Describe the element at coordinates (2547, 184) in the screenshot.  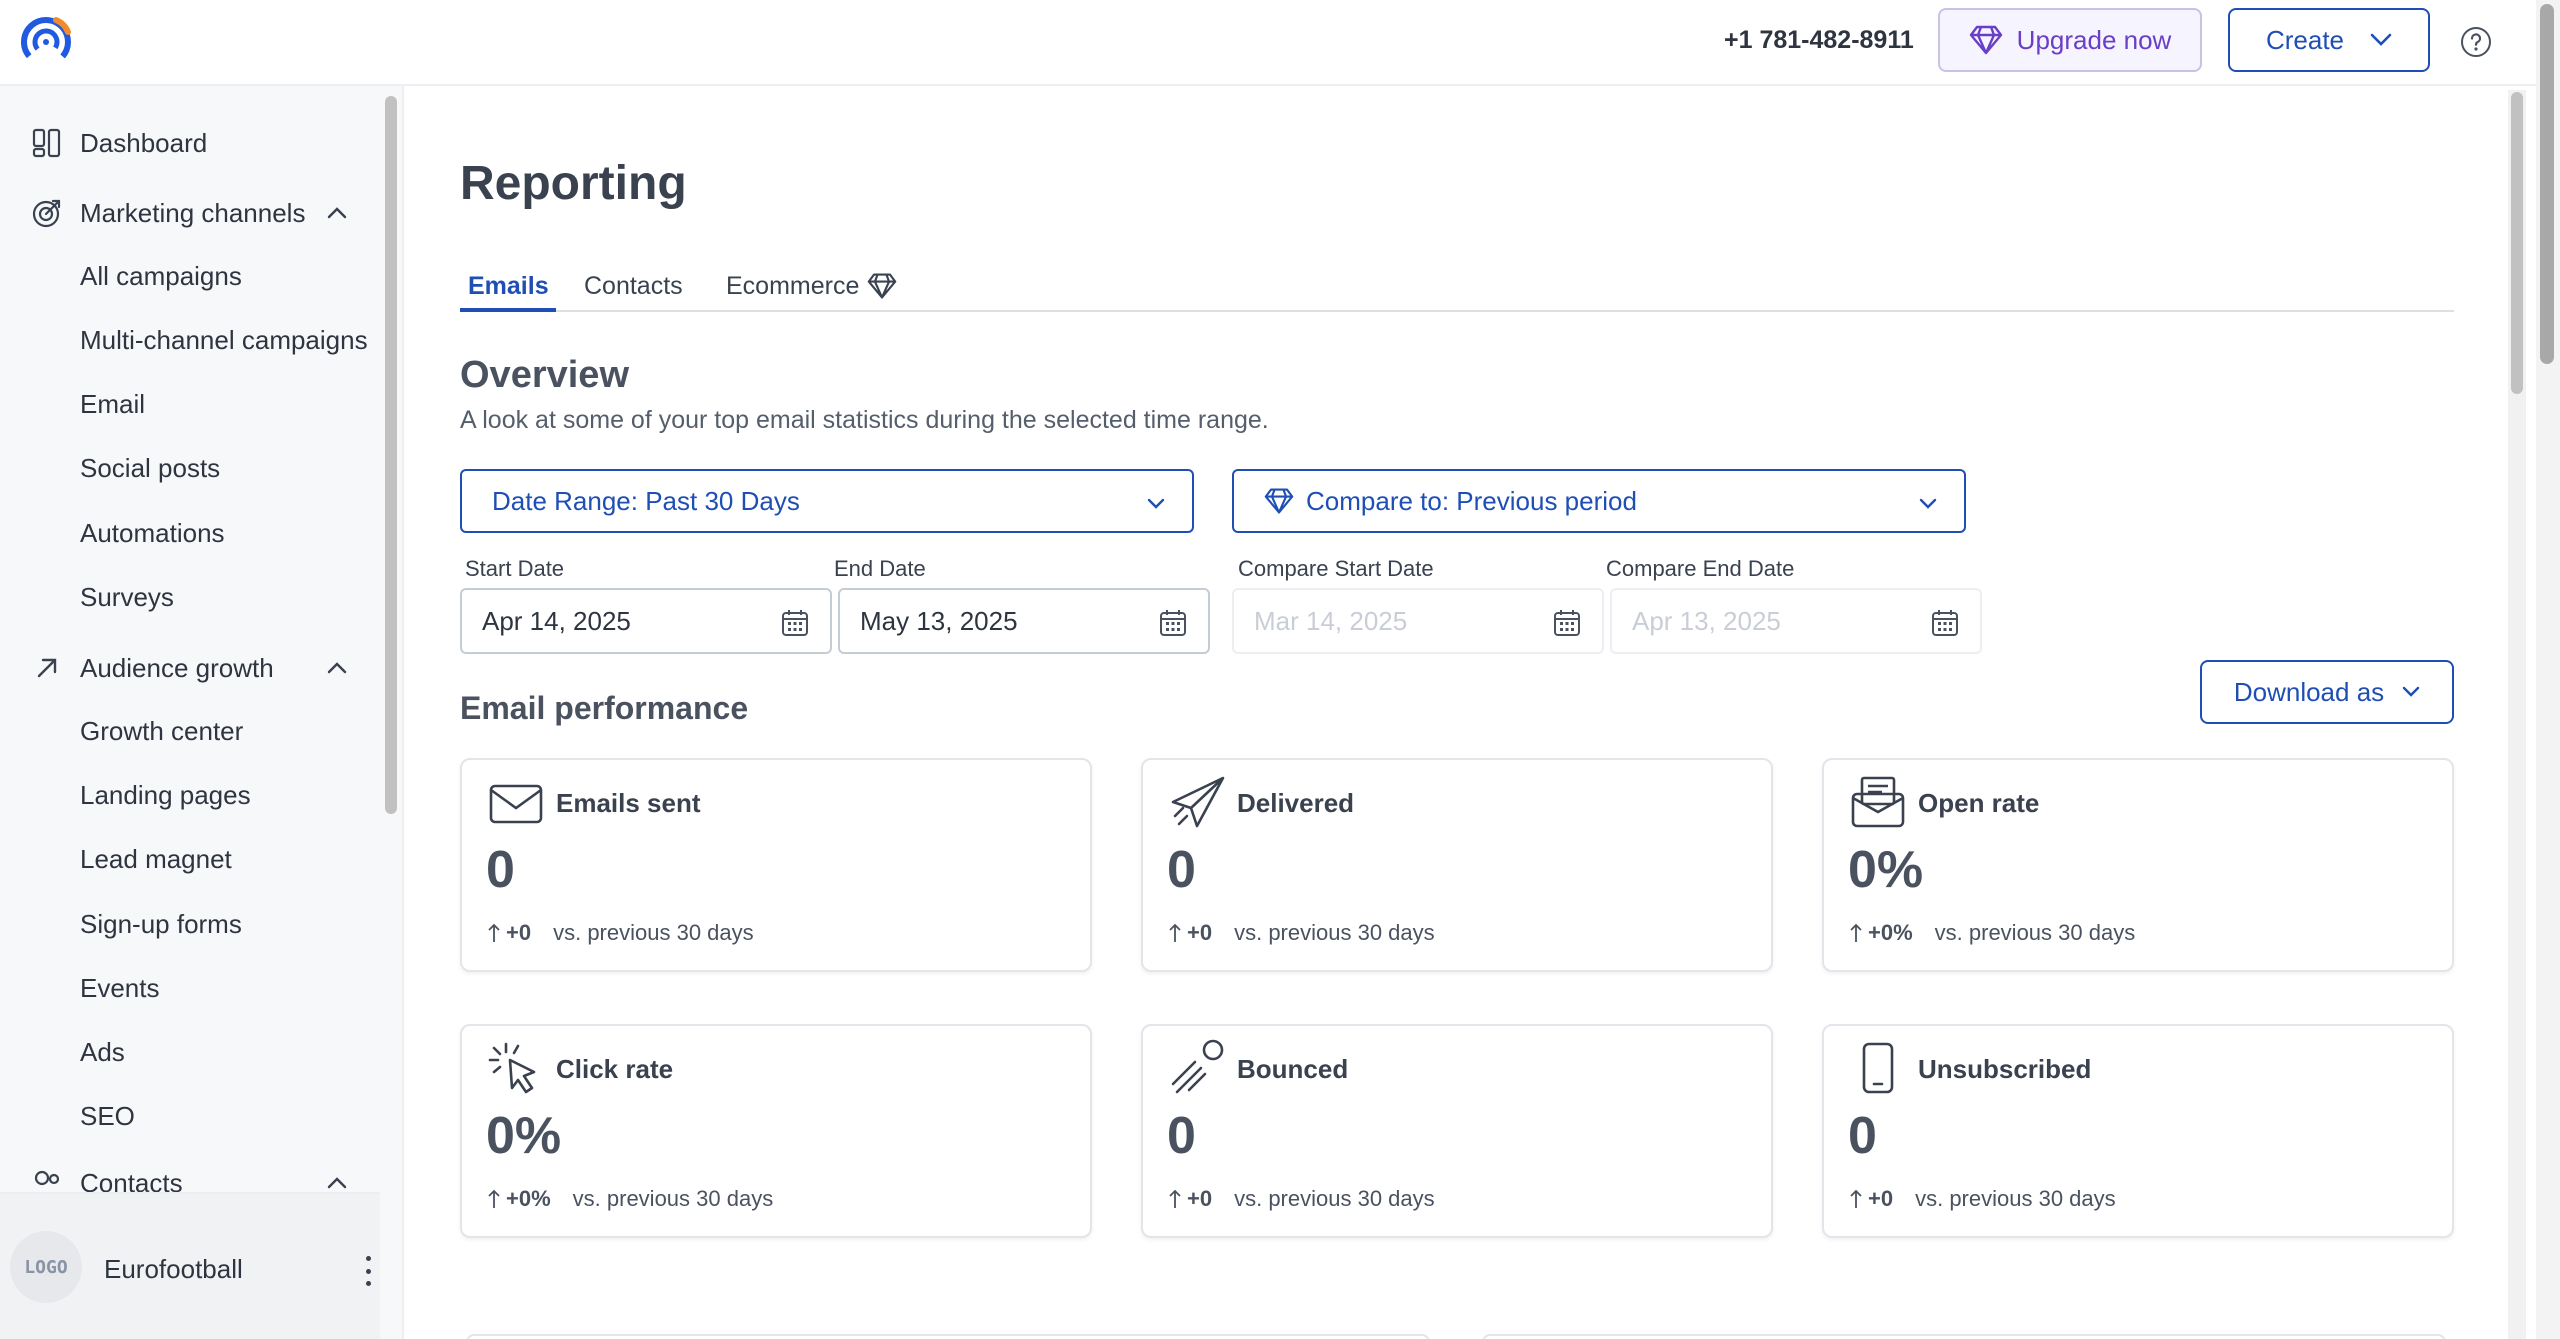
I see `window-scrollbar-thumb` at that location.